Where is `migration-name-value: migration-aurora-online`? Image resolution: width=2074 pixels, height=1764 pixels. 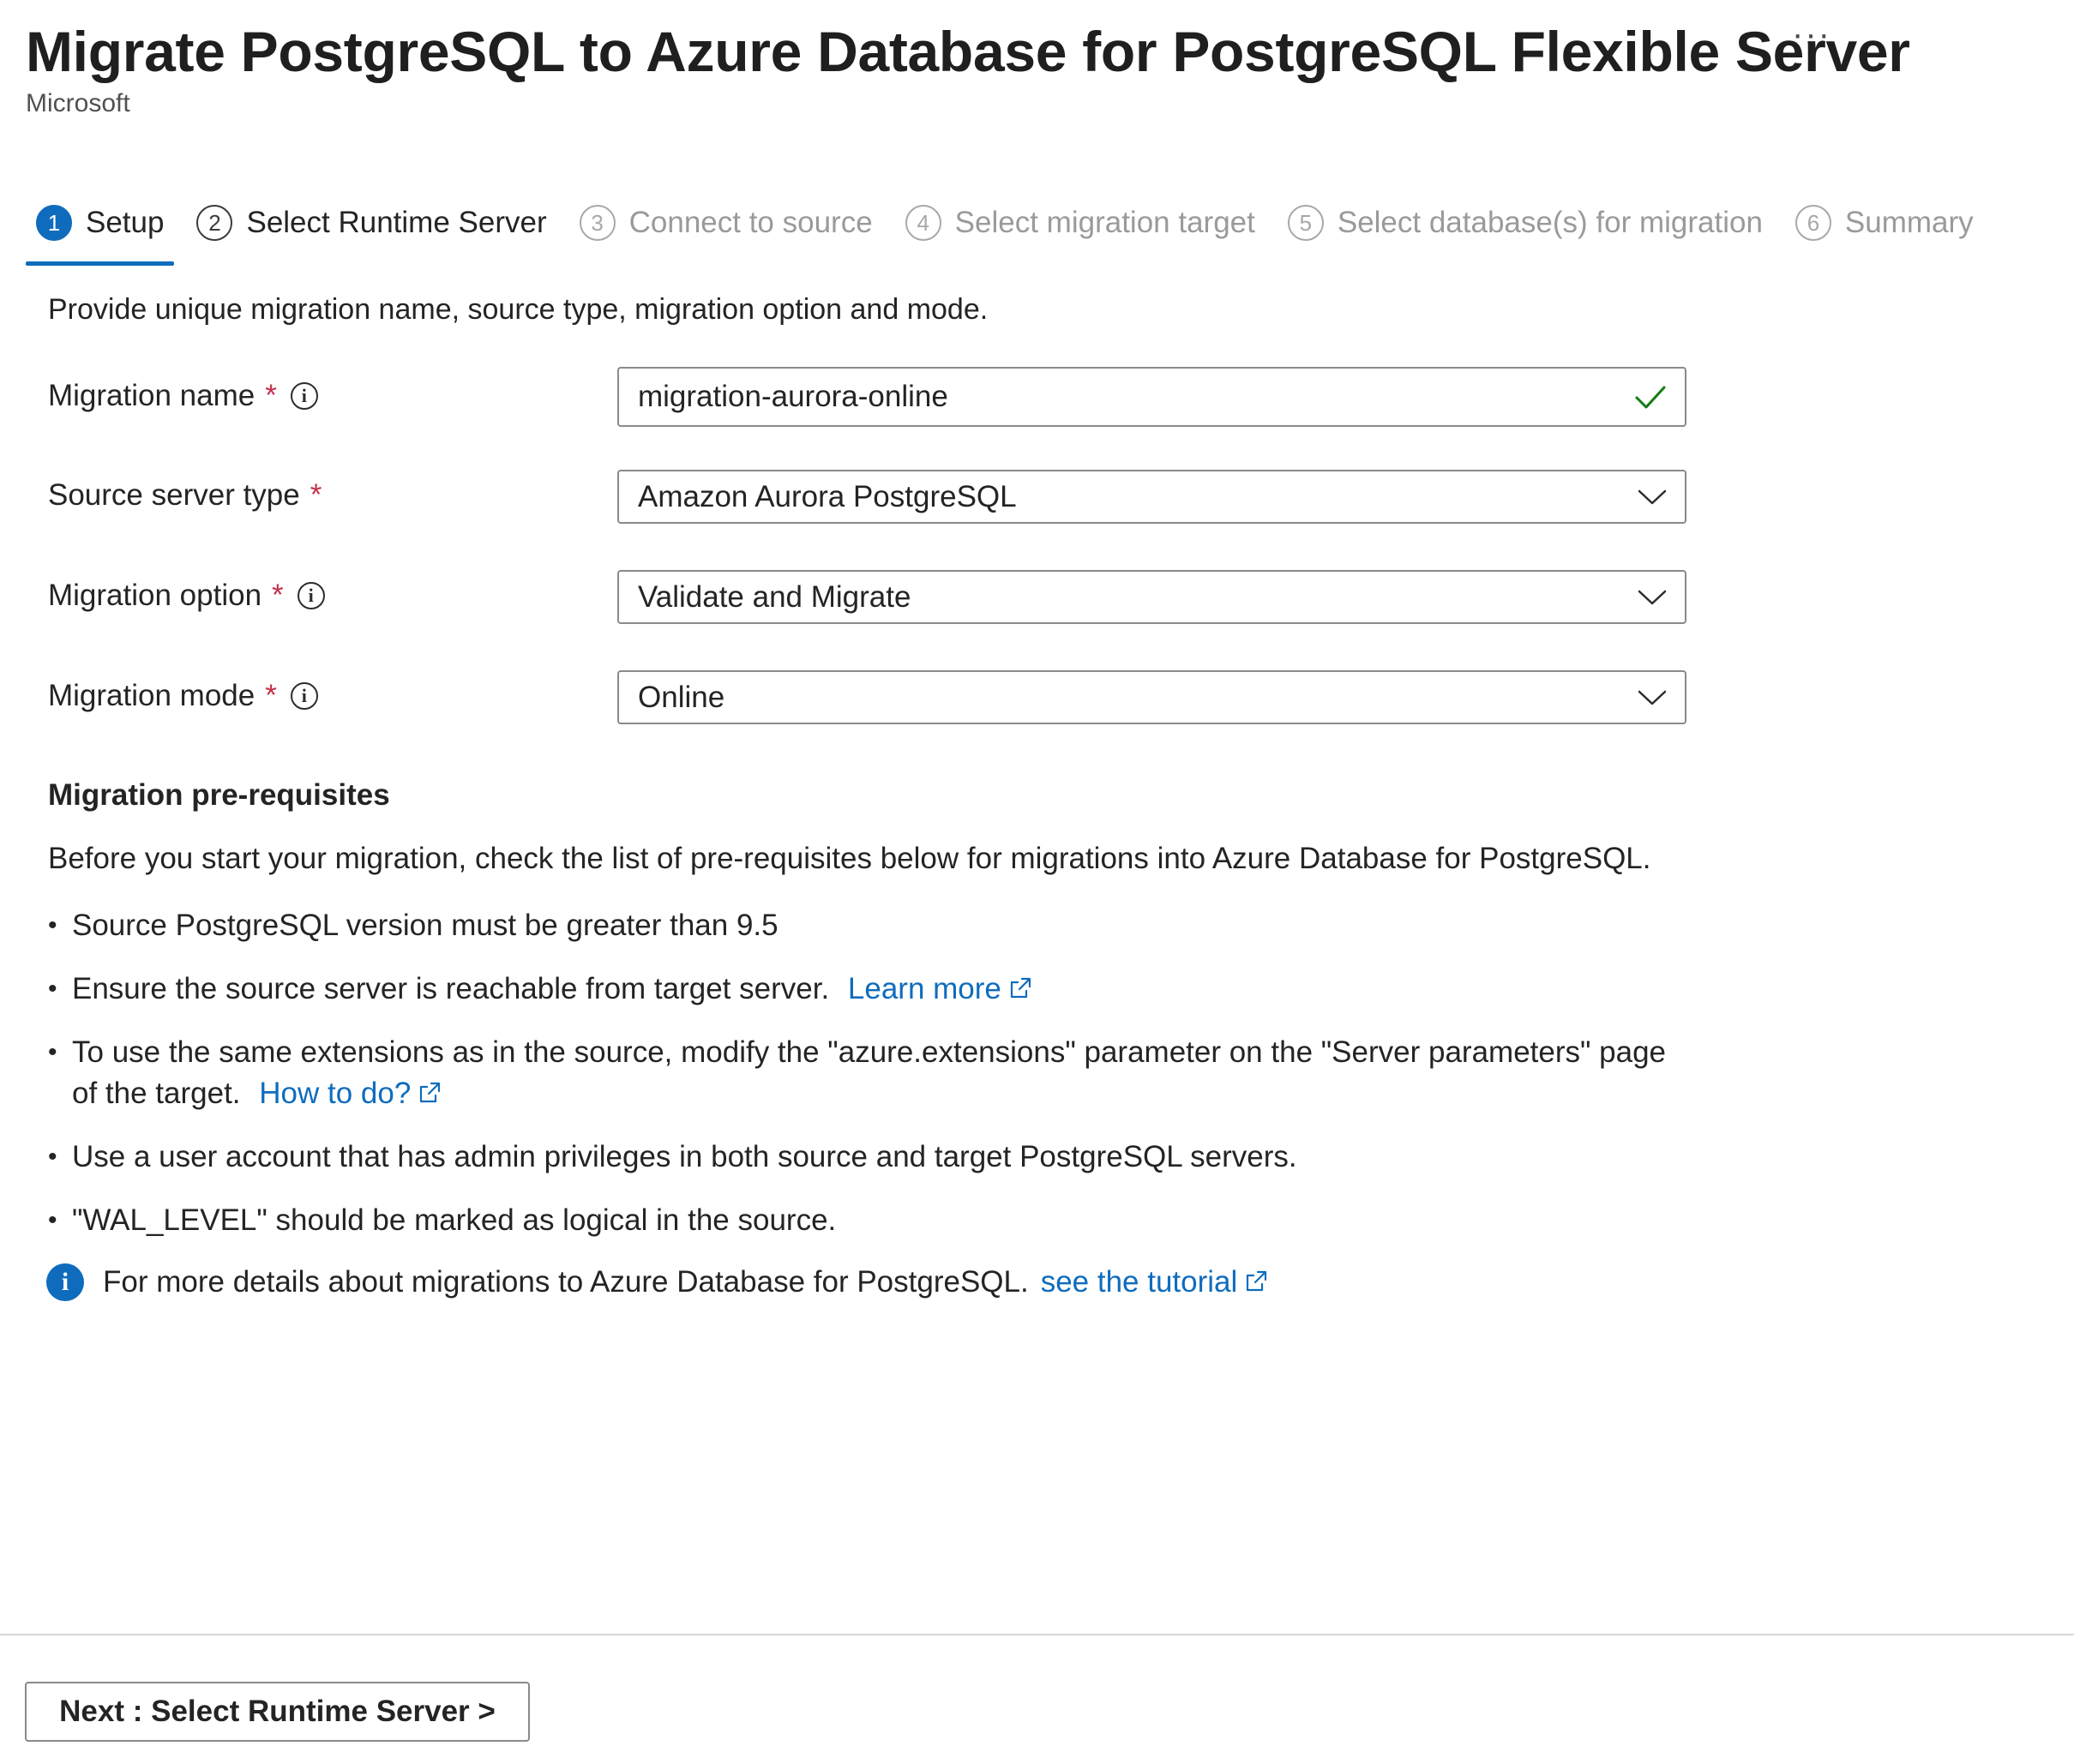 migration-name-value: migration-aurora-online is located at coordinates (793, 396).